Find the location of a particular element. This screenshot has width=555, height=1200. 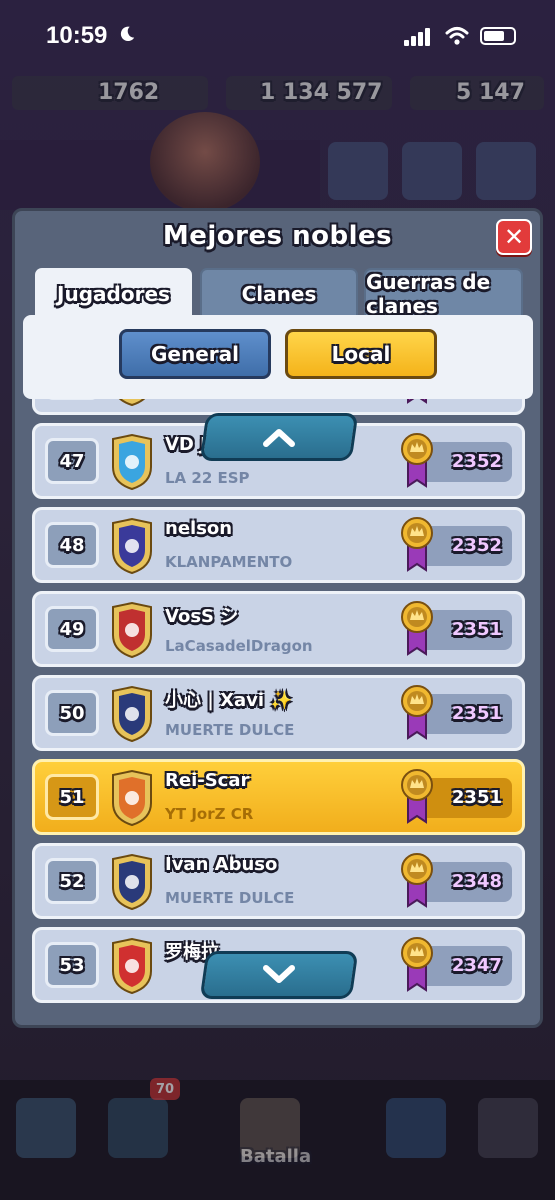

player-name: nelson is located at coordinates (199, 528).